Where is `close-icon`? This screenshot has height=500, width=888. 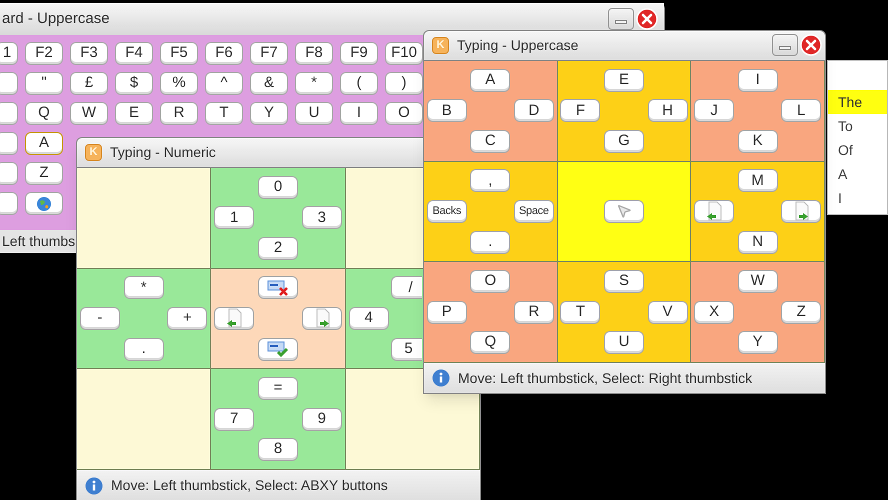 close-icon is located at coordinates (647, 19).